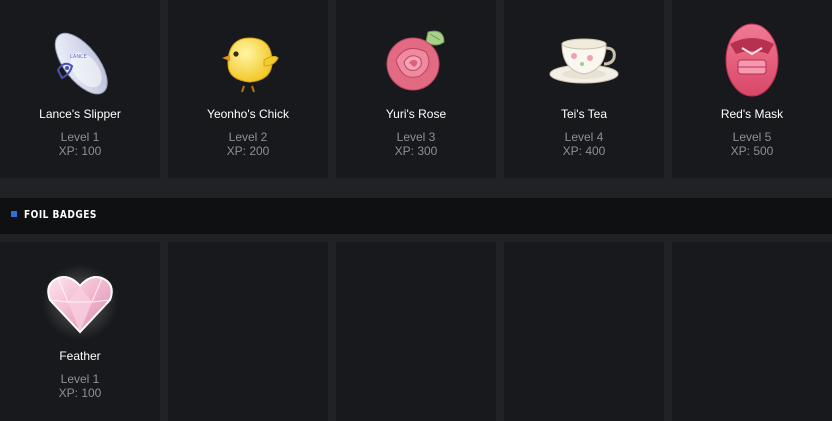 This screenshot has width=832, height=421. Describe the element at coordinates (752, 151) in the screenshot. I see `badge-xp: XP: 500` at that location.